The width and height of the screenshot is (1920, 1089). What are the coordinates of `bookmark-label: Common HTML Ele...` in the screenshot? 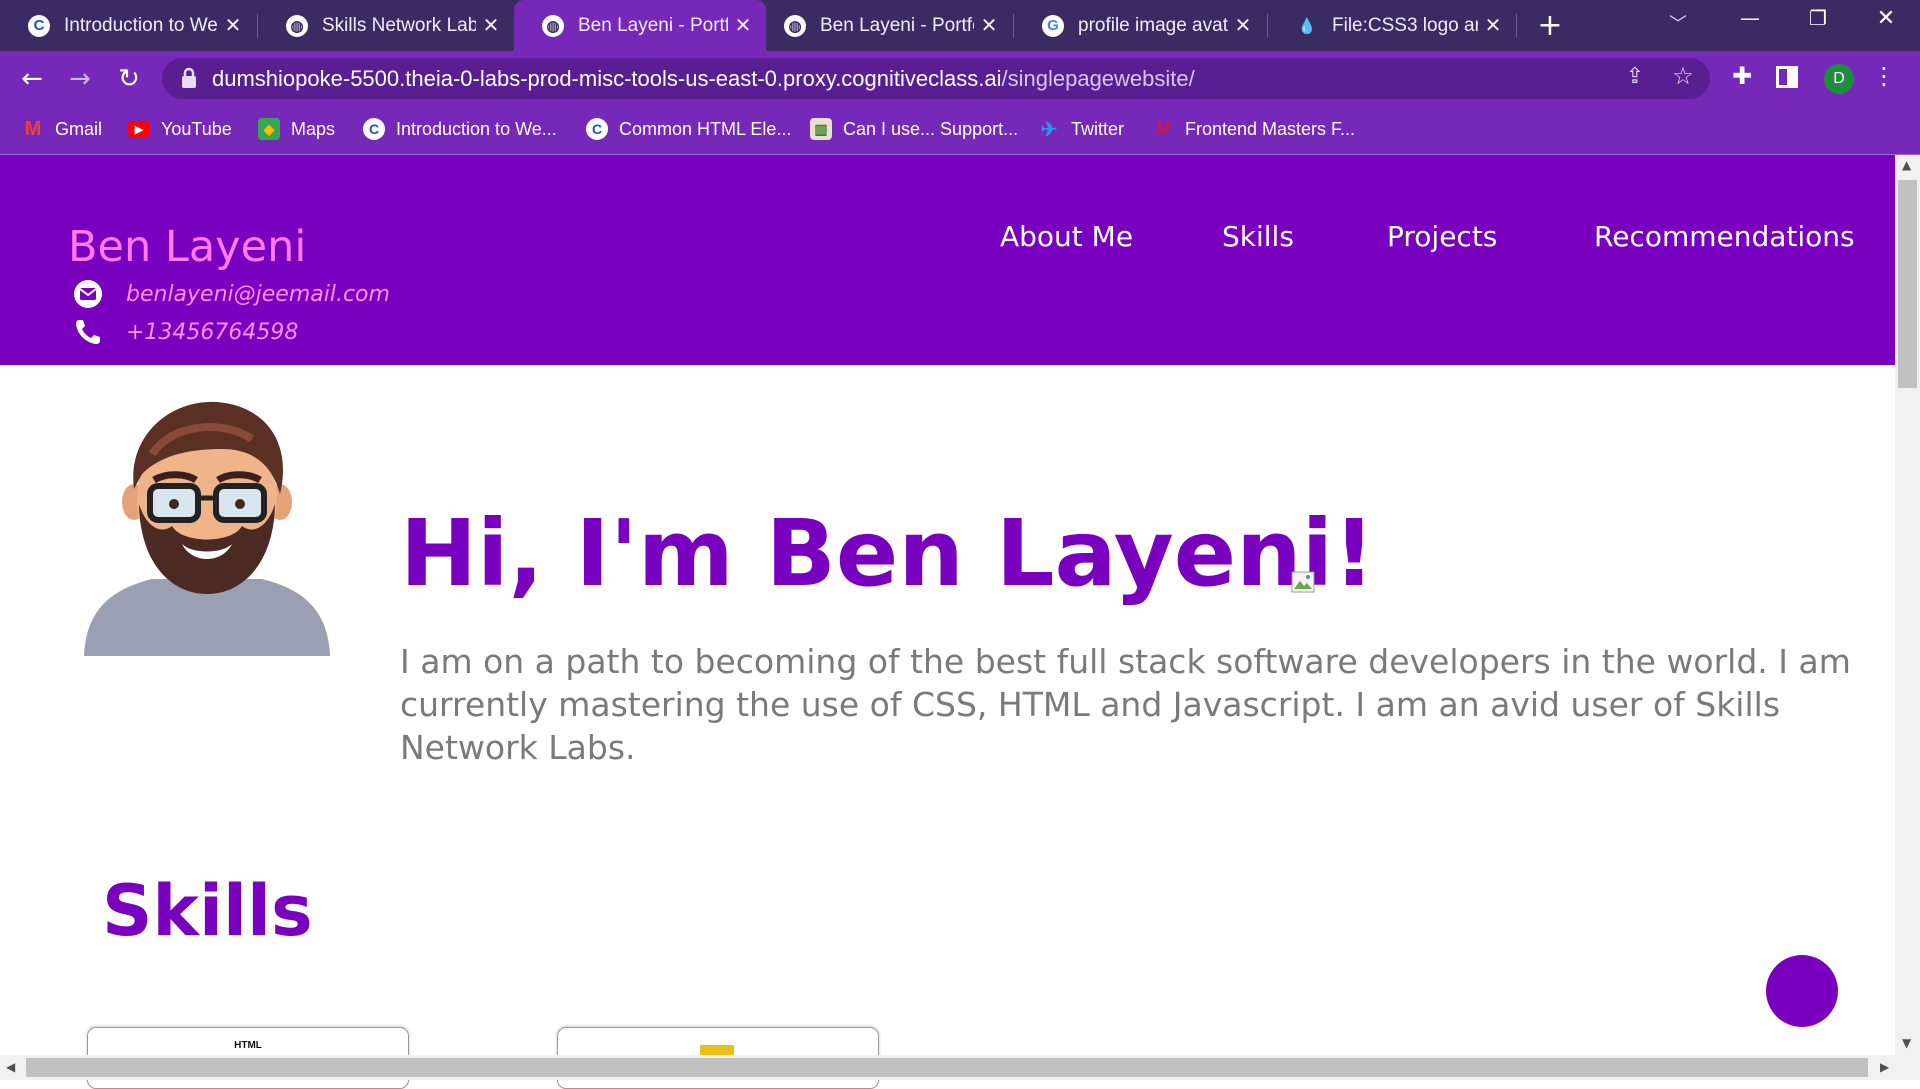 It's located at (705, 128).